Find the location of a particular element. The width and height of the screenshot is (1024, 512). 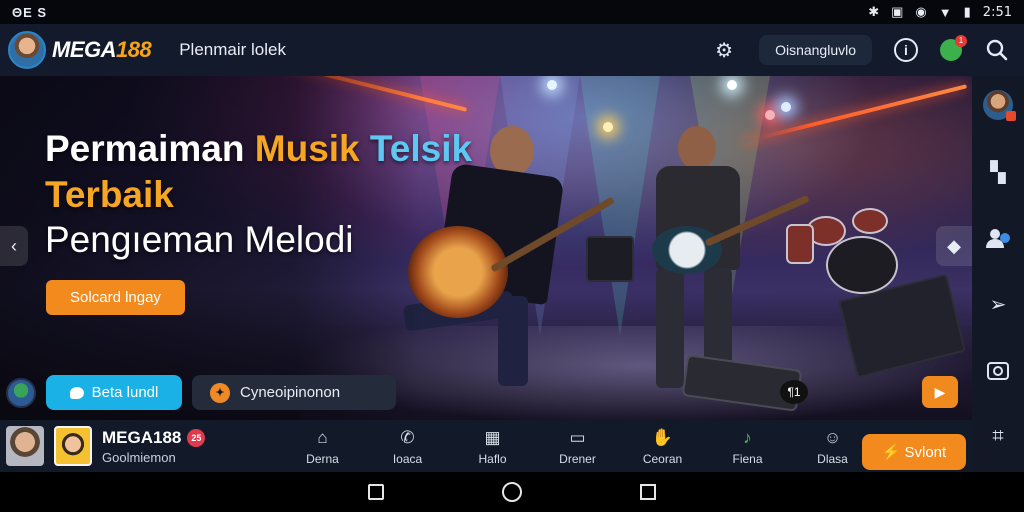

nav-item-ioaca: ✆ Ioaca is located at coordinates (407, 446).